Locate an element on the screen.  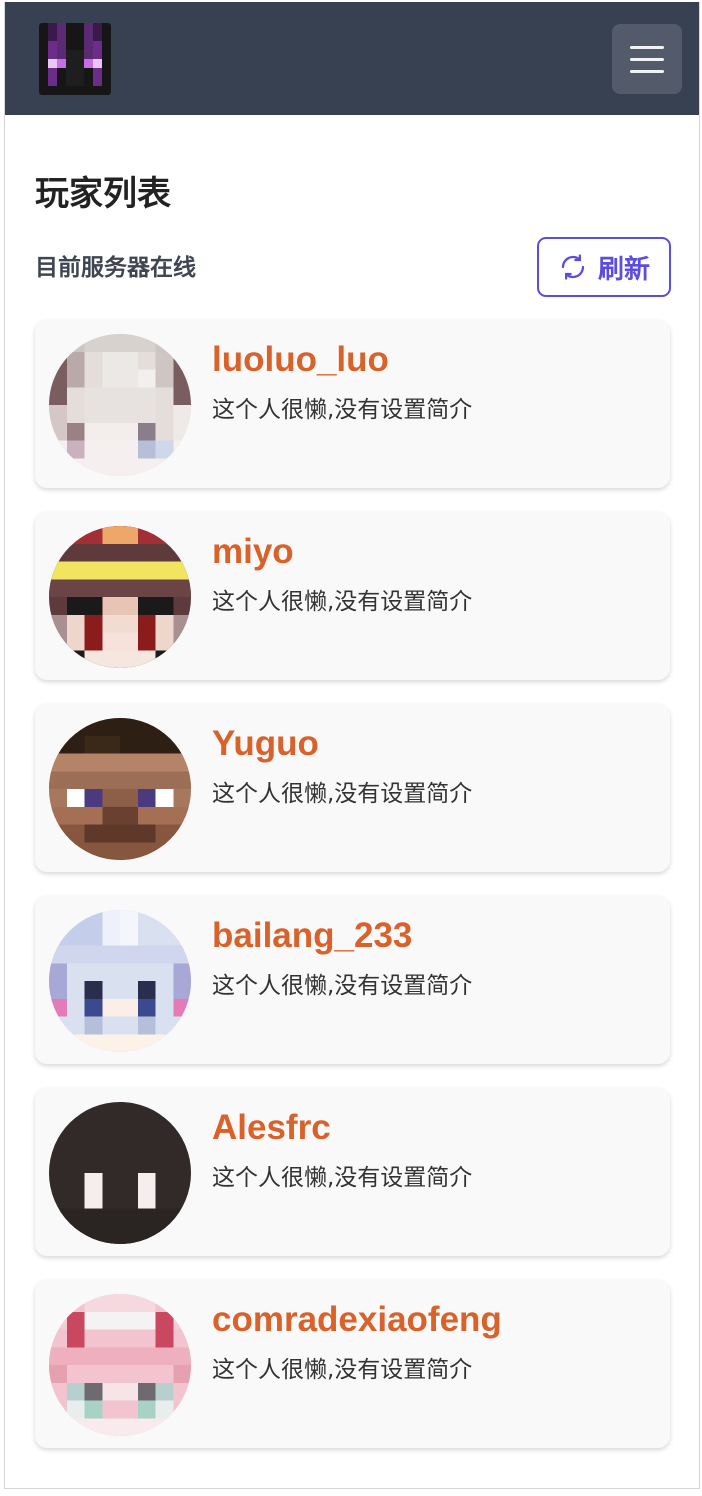
refresh-button: 刷新 is located at coordinates (604, 267).